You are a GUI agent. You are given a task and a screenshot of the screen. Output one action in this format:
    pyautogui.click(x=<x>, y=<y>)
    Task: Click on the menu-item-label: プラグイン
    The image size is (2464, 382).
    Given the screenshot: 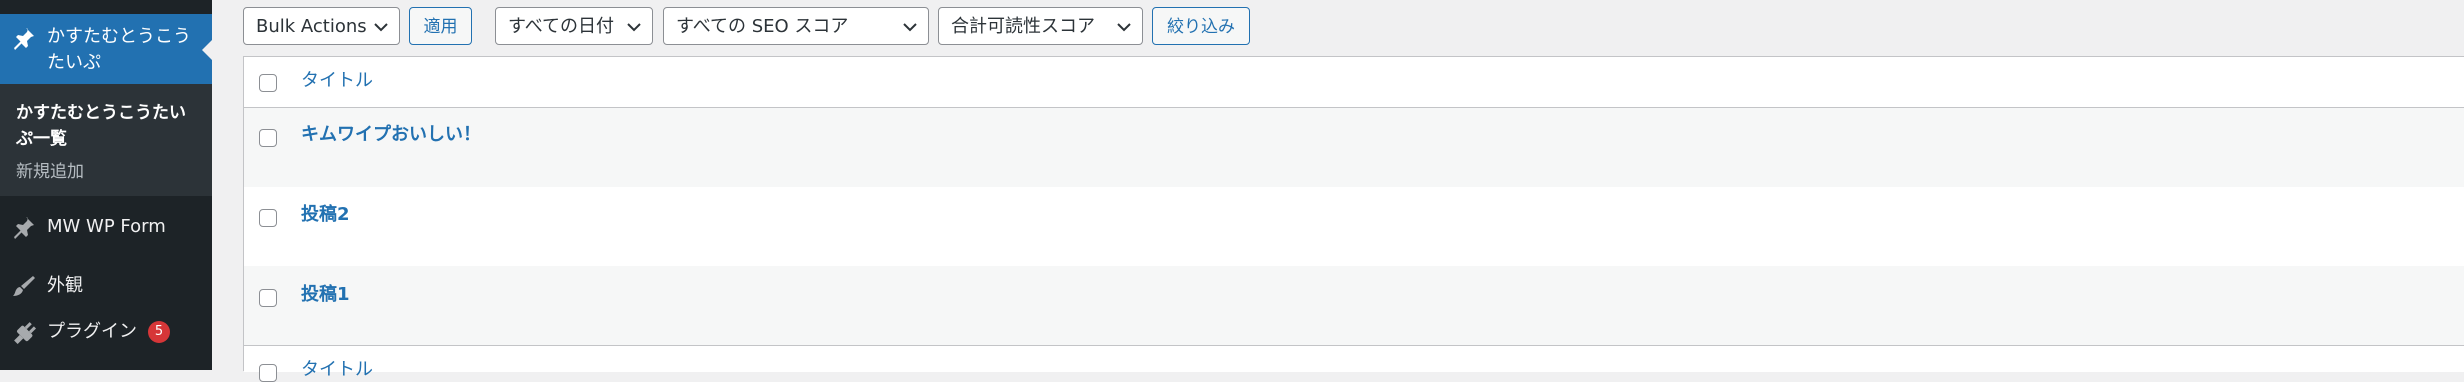 What is the action you would take?
    pyautogui.click(x=92, y=331)
    